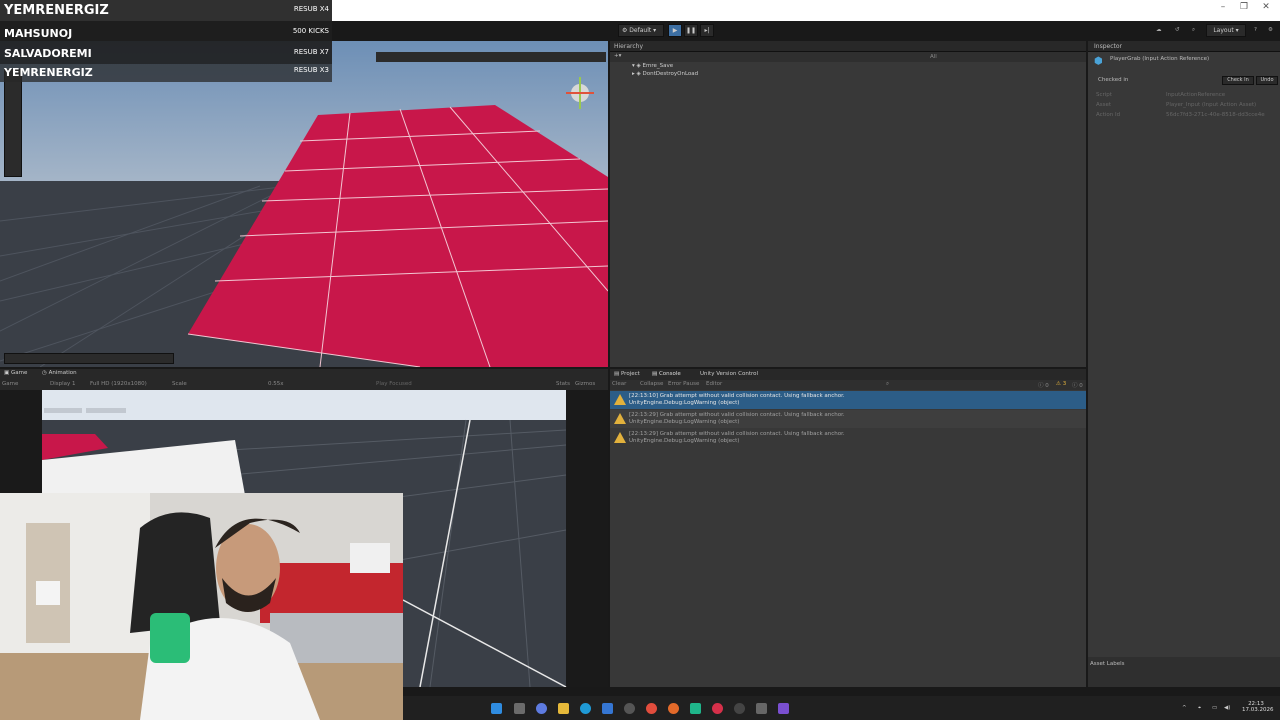 The image size is (1280, 720). I want to click on clear-button: Clear, so click(619, 384).